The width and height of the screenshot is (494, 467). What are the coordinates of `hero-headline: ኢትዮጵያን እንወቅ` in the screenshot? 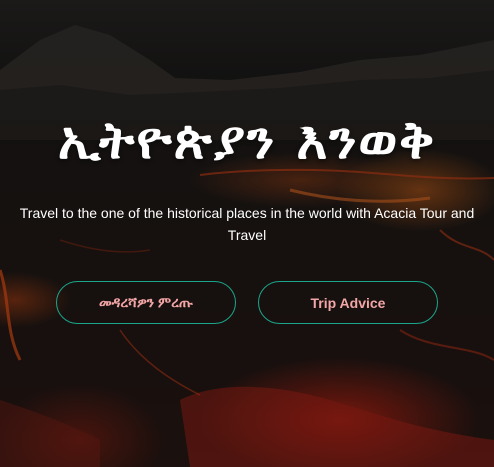 It's located at (247, 140).